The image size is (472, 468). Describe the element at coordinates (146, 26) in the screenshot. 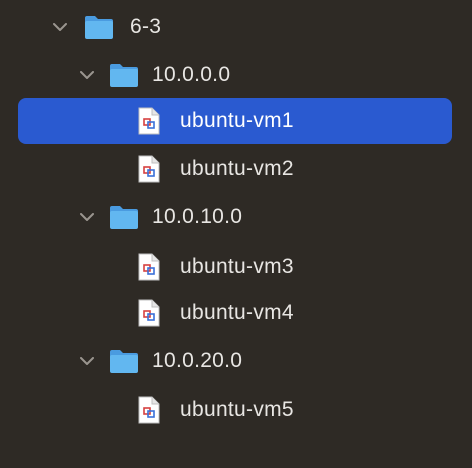

I see `tree-folder-label: 6-3` at that location.